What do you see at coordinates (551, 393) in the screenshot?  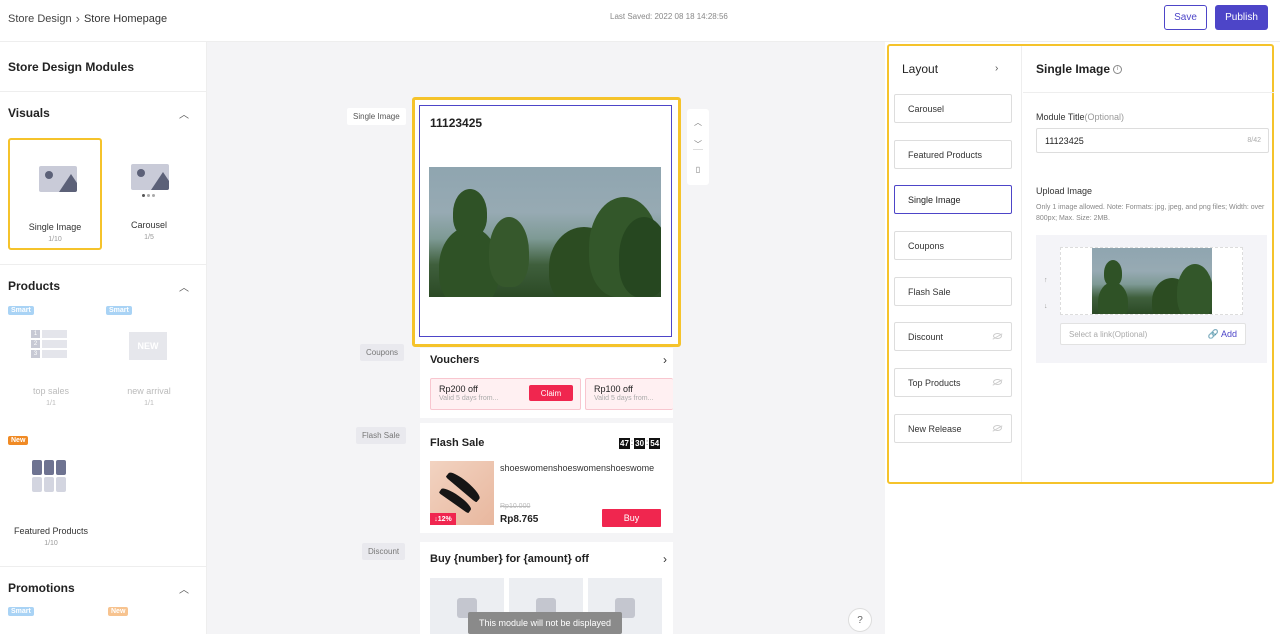 I see `claim-button: Claim` at bounding box center [551, 393].